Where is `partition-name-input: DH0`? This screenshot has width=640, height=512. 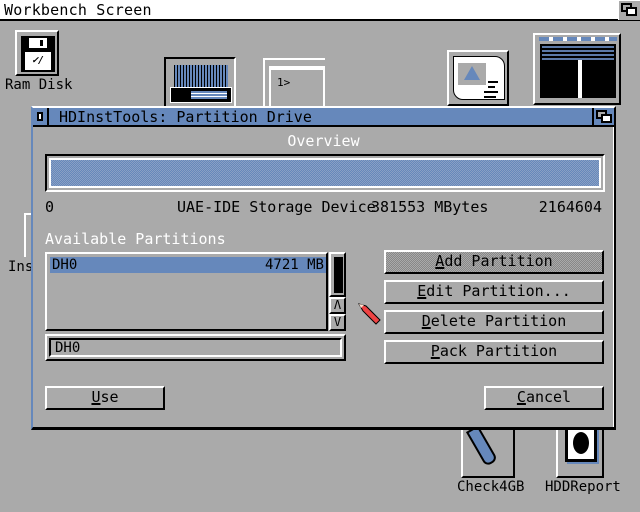 partition-name-input: DH0 is located at coordinates (195, 347).